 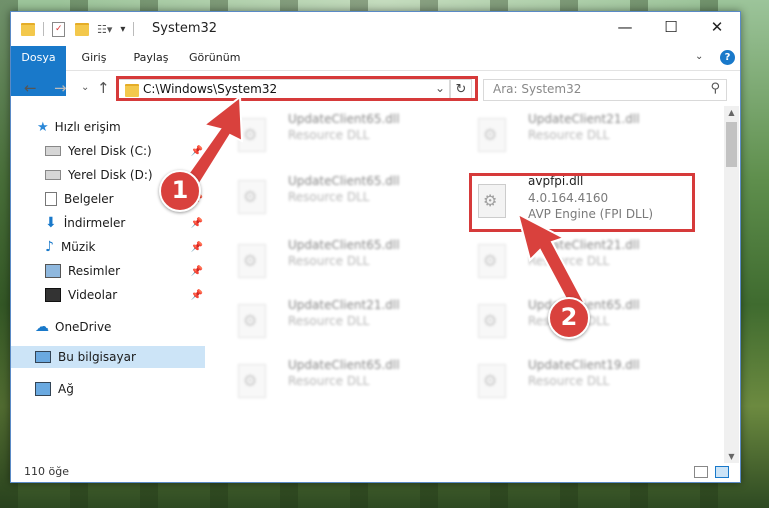 What do you see at coordinates (701, 472) in the screenshot?
I see `details-view-icon` at bounding box center [701, 472].